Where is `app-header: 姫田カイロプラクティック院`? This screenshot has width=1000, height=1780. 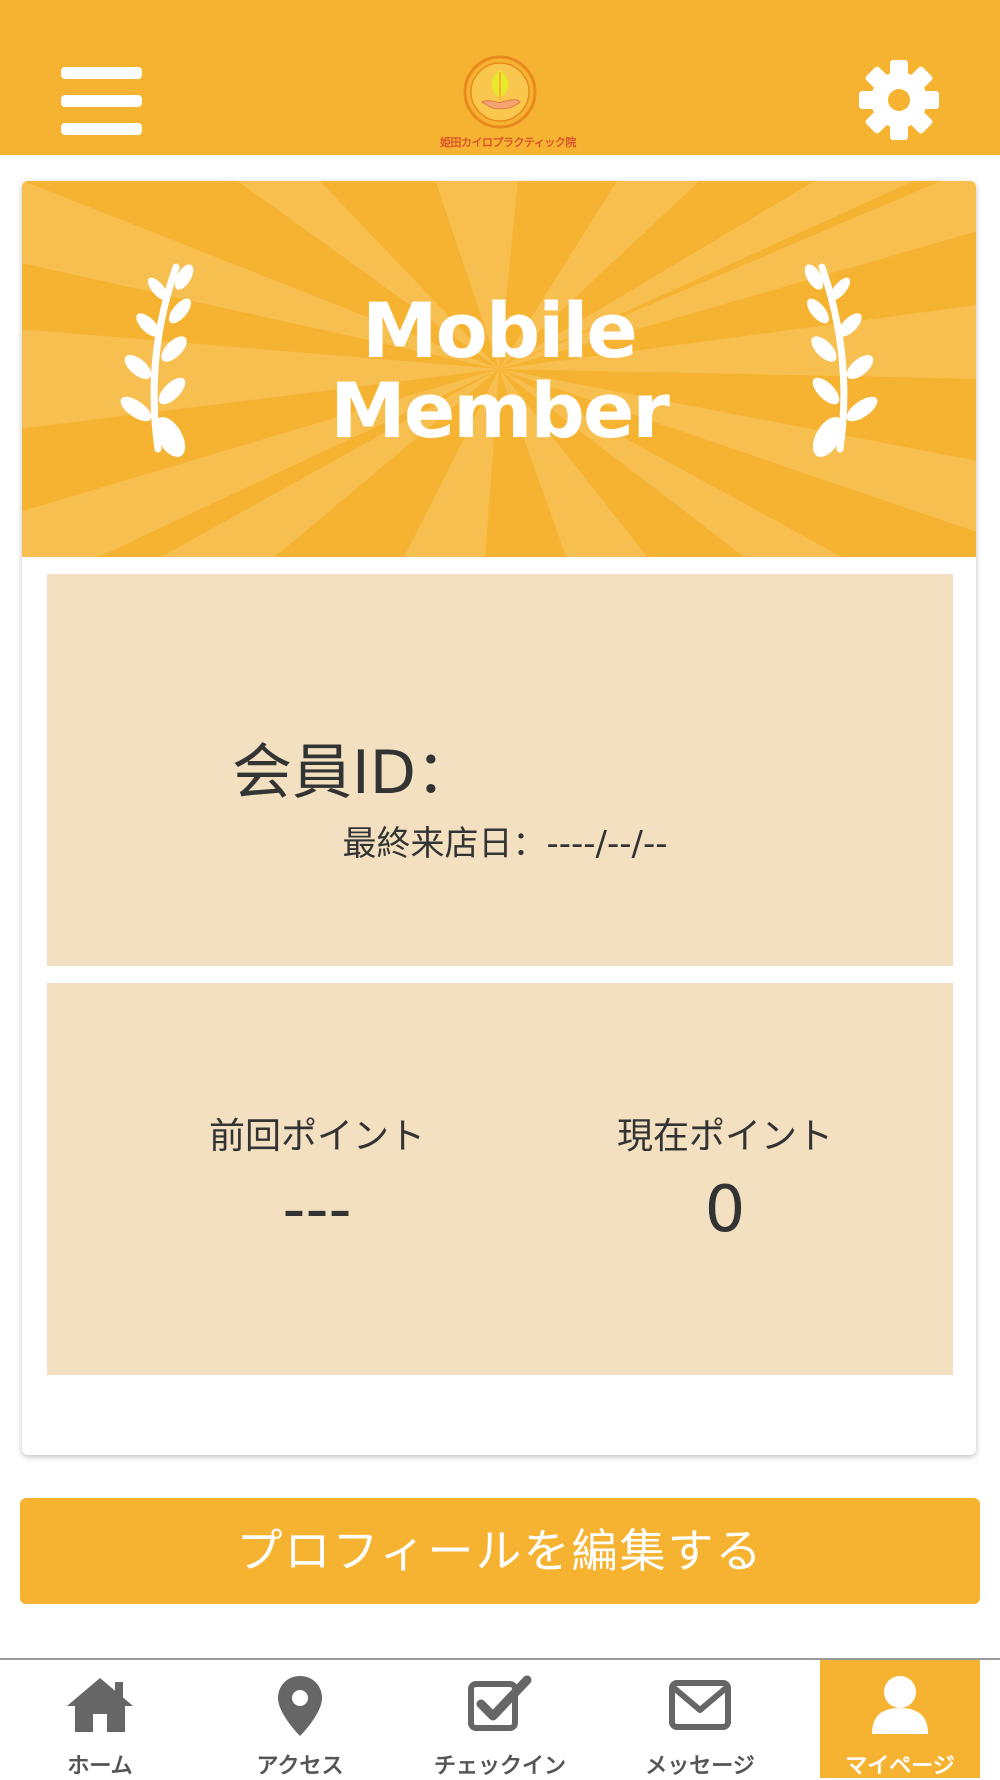
app-header: 姫田カイロプラクティック院 is located at coordinates (500, 77).